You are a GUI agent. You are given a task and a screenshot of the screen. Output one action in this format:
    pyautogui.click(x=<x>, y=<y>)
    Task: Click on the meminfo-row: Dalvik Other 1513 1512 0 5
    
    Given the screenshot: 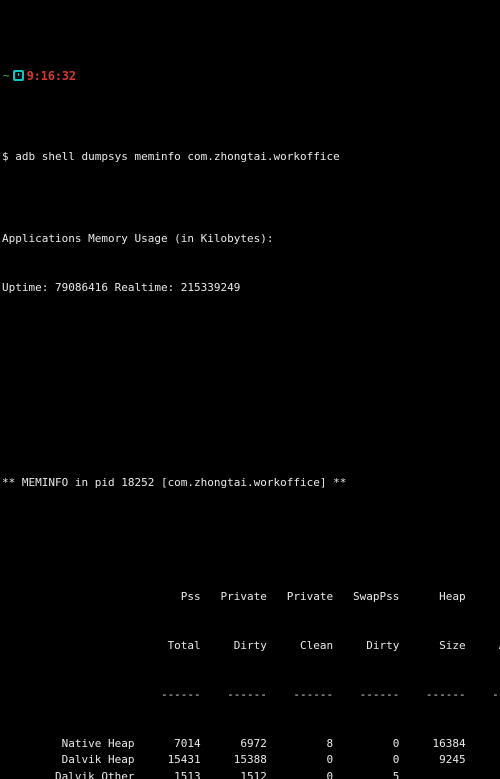 What is the action you would take?
    pyautogui.click(x=201, y=774)
    